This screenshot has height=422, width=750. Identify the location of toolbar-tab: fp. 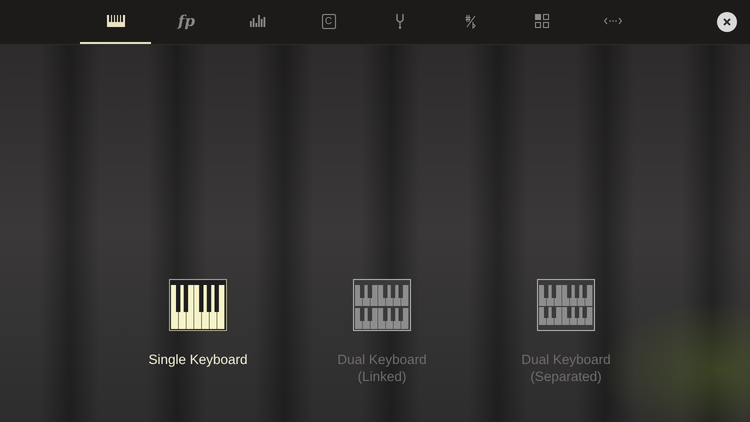
(186, 22).